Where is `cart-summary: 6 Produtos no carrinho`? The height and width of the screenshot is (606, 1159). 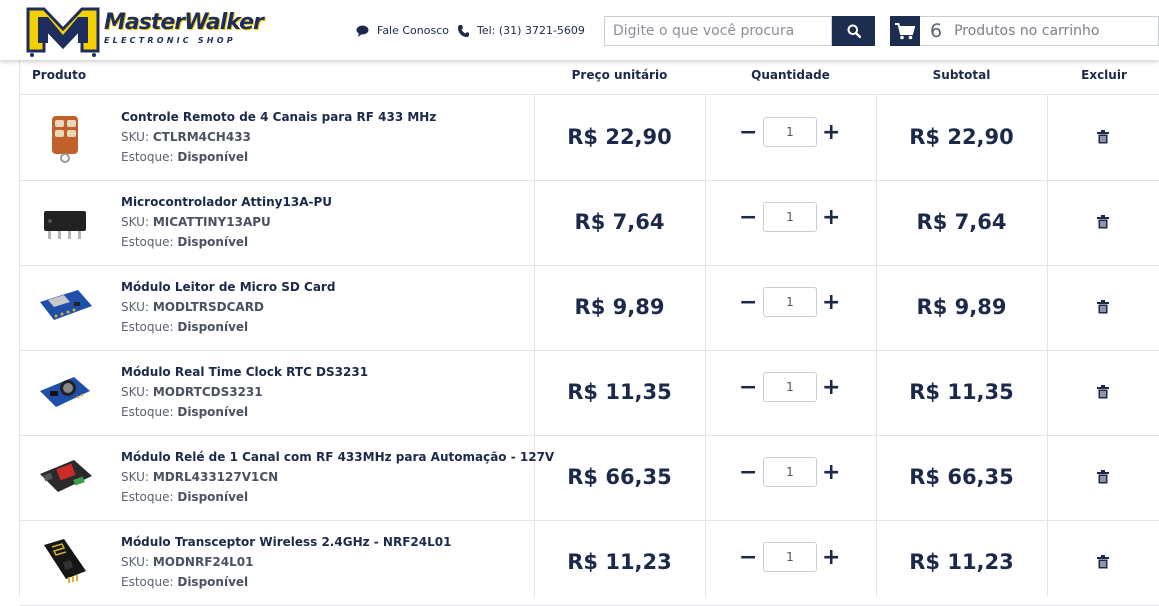 cart-summary: 6 Produtos no carrinho is located at coordinates (1039, 31).